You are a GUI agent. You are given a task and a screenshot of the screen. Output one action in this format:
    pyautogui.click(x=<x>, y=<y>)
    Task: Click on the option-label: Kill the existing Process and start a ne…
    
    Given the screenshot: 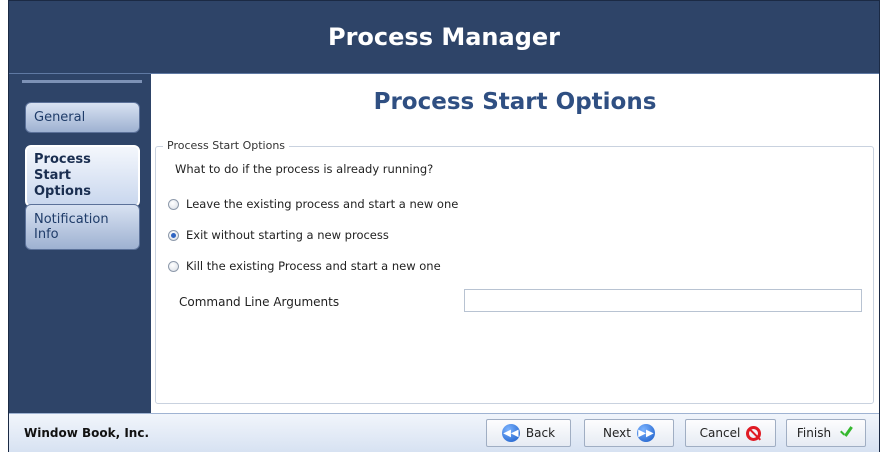 What is the action you would take?
    pyautogui.click(x=313, y=266)
    